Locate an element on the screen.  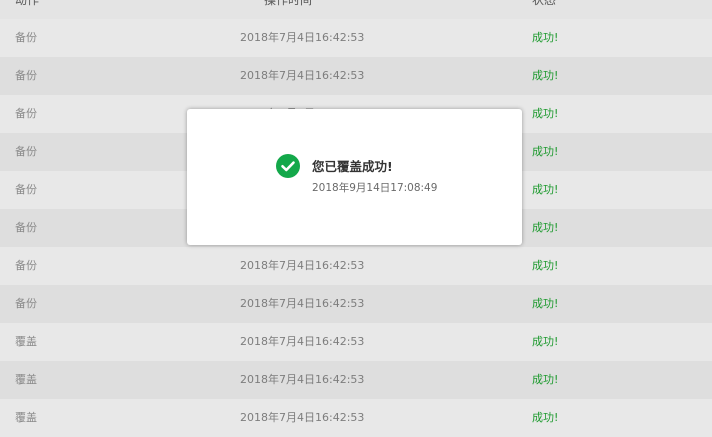
check-circle-icon is located at coordinates (288, 166).